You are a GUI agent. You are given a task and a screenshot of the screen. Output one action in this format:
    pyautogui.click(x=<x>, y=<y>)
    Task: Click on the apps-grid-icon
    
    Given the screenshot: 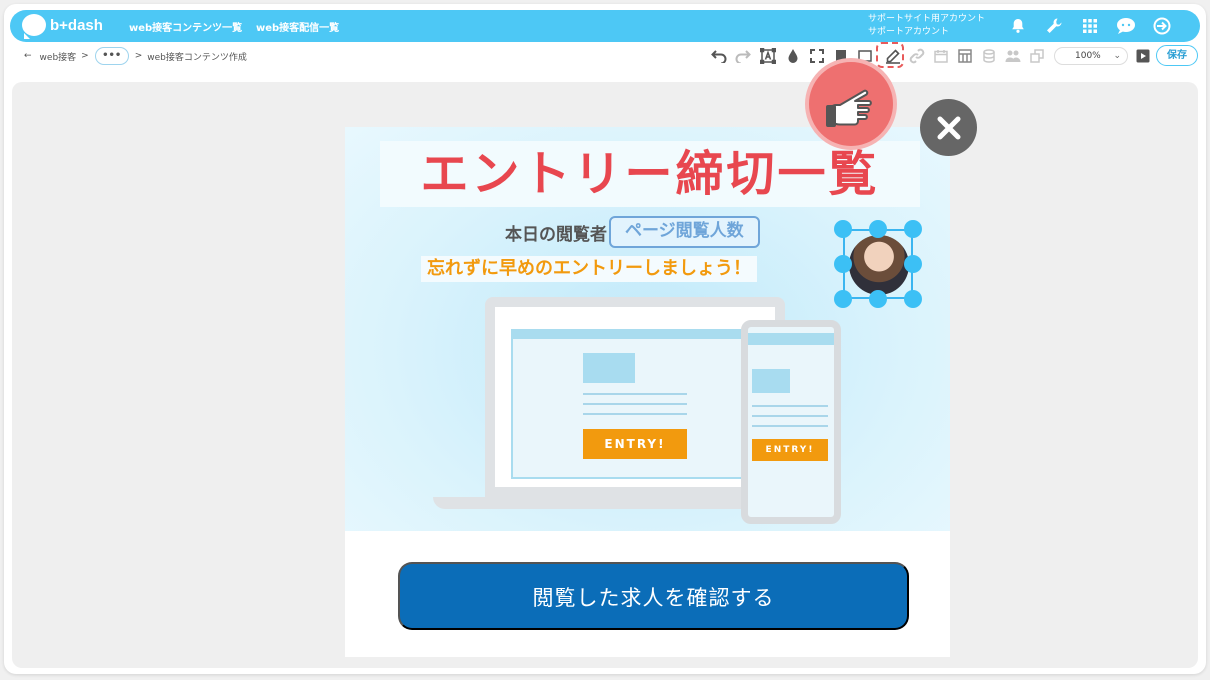 What is the action you would take?
    pyautogui.click(x=1090, y=26)
    